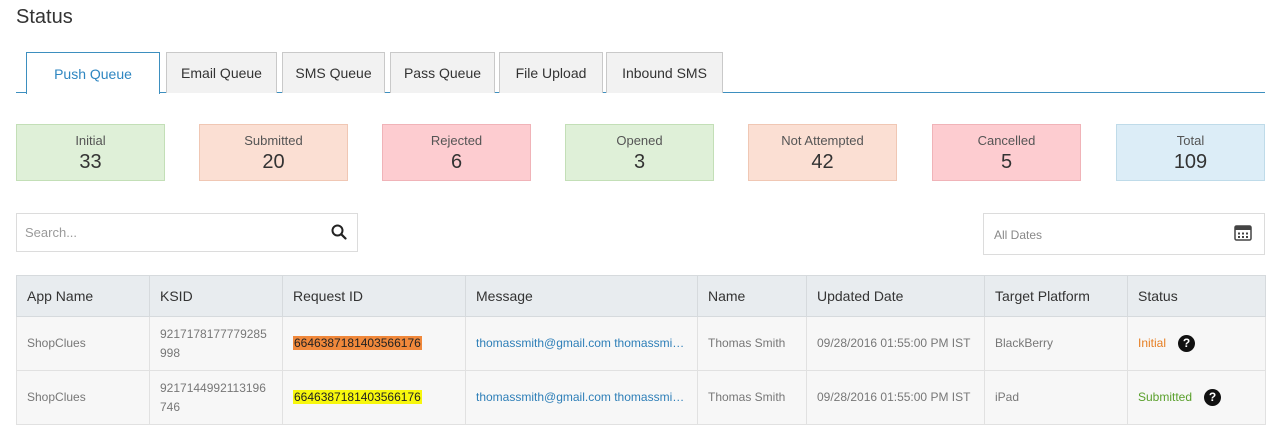  What do you see at coordinates (1243, 232) in the screenshot?
I see `calendar-icon` at bounding box center [1243, 232].